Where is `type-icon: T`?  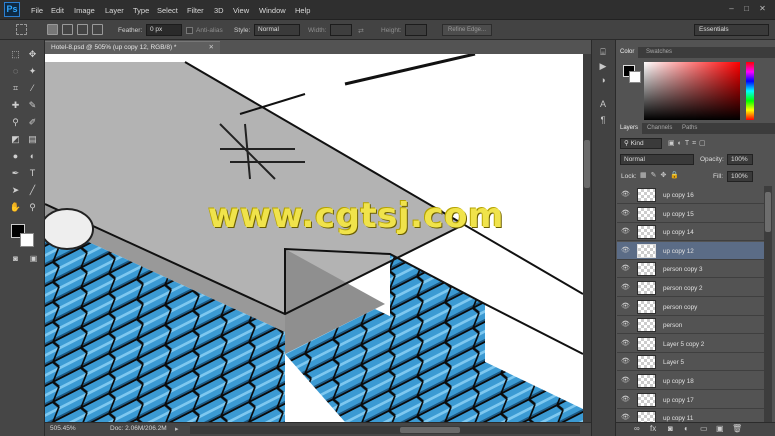
type-icon: T is located at coordinates (32, 173).